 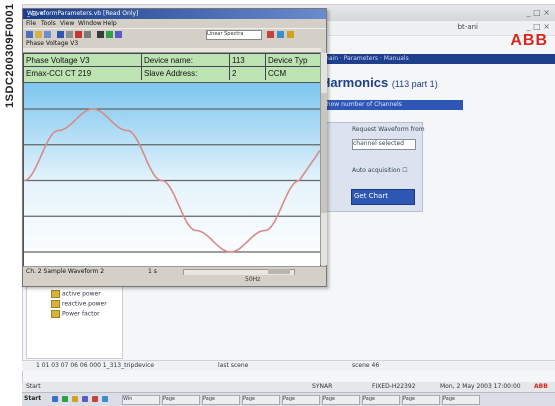 I want to click on vertical-scrollbar, so click(x=323, y=159).